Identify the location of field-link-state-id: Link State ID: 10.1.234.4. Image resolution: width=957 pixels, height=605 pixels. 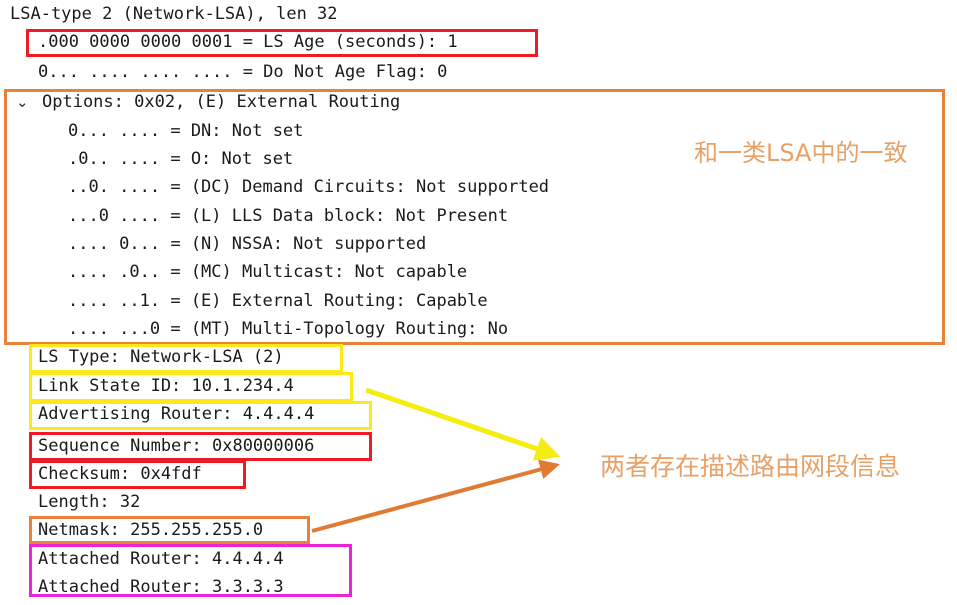
(166, 386).